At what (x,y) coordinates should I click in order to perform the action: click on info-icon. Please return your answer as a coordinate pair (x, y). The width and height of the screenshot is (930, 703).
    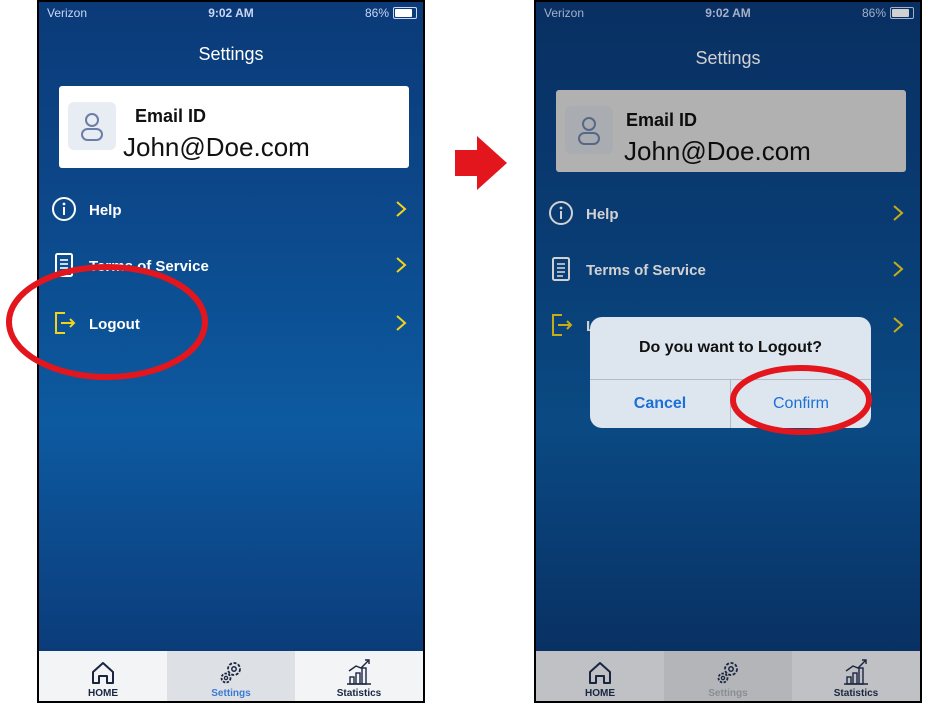
    Looking at the image, I should click on (64, 209).